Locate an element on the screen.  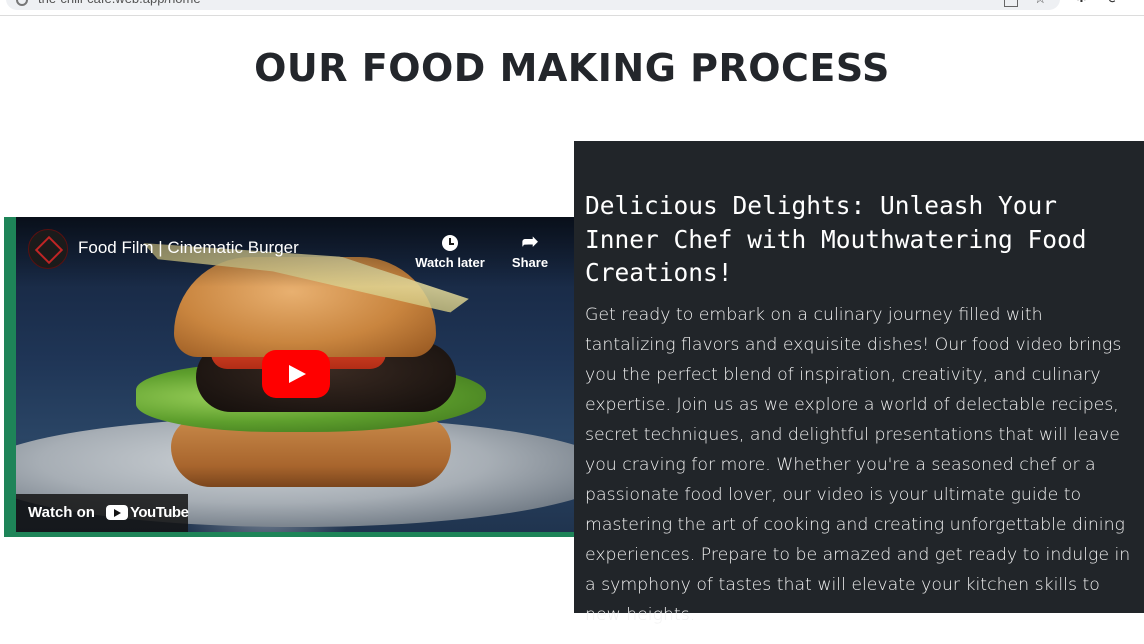
share-page-icon is located at coordinates (1011, 3).